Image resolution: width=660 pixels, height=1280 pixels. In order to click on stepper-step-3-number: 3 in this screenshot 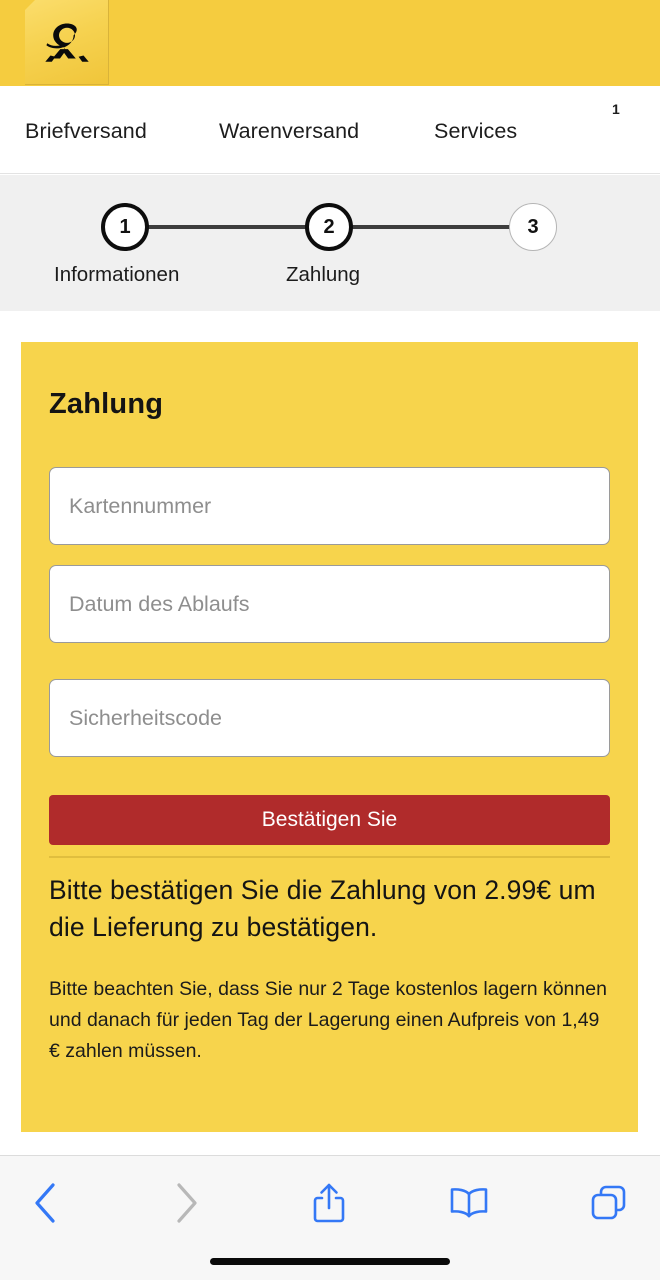, I will do `click(533, 226)`.